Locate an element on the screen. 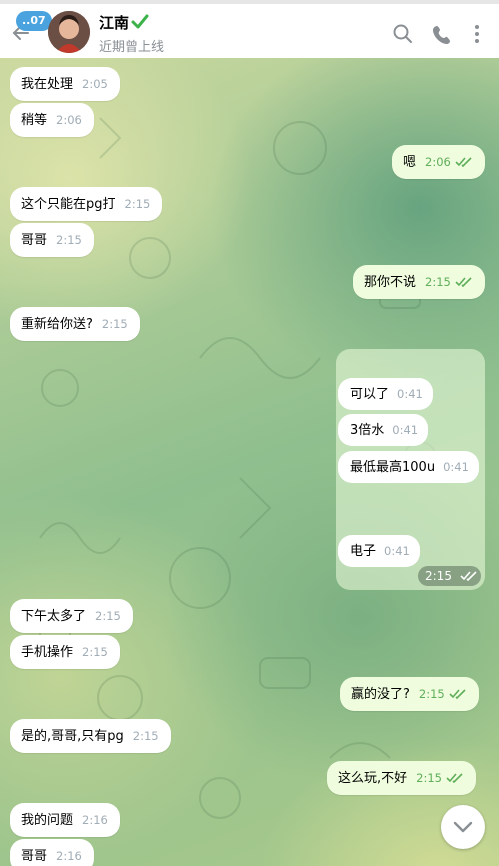 The width and height of the screenshot is (499, 866). chevron-down-icon is located at coordinates (463, 827).